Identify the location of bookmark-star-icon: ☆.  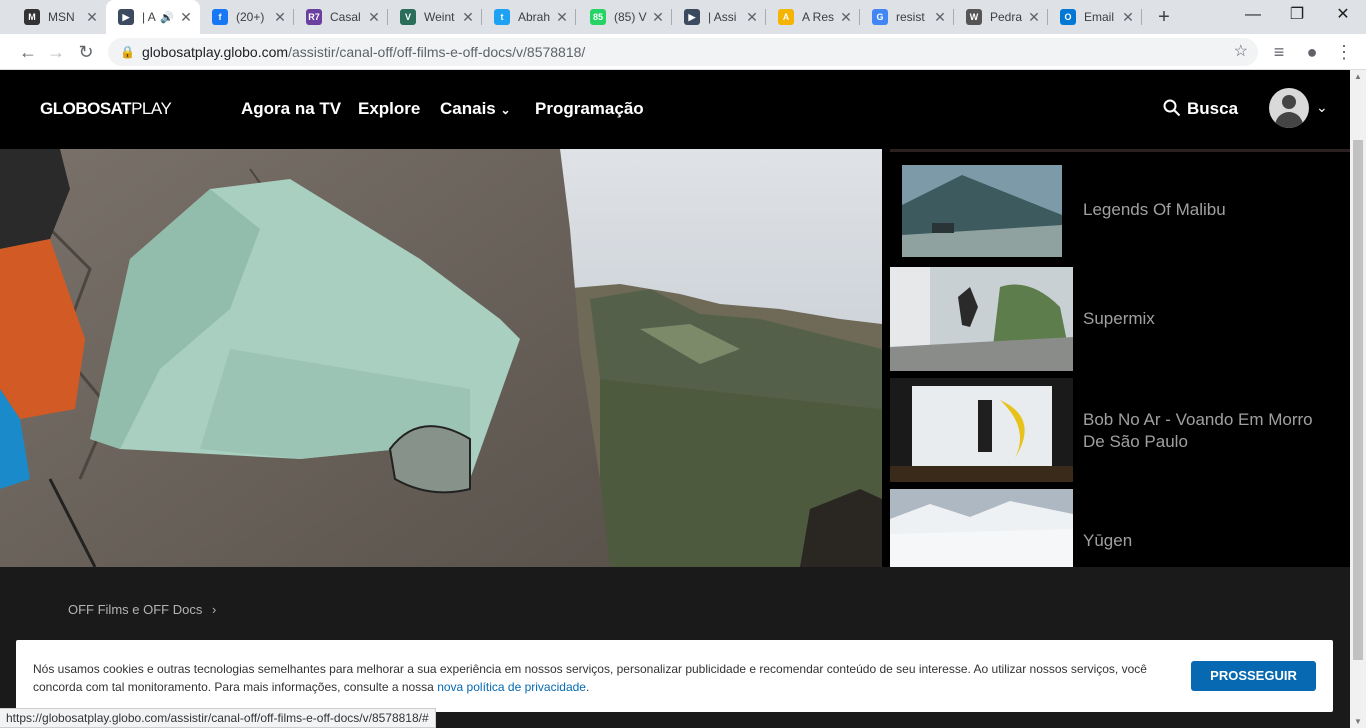
(1241, 52).